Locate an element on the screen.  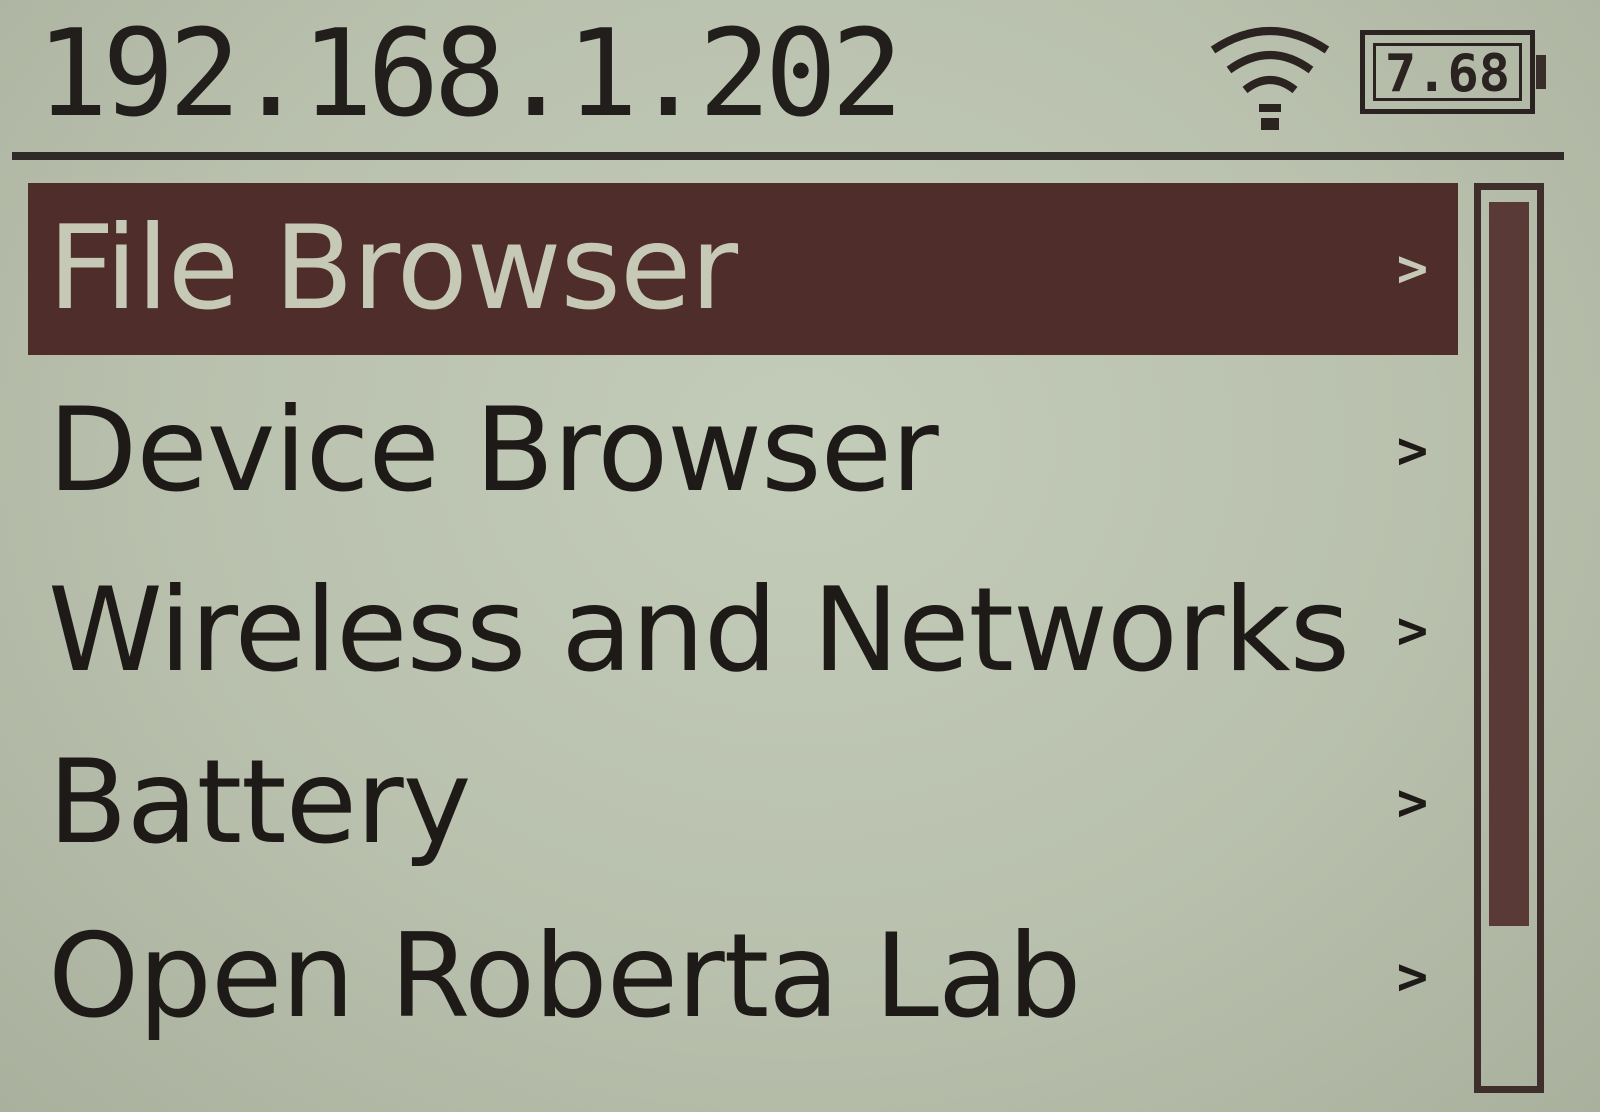
menu-item-label: Open Roberta Lab is located at coordinates (565, 976).